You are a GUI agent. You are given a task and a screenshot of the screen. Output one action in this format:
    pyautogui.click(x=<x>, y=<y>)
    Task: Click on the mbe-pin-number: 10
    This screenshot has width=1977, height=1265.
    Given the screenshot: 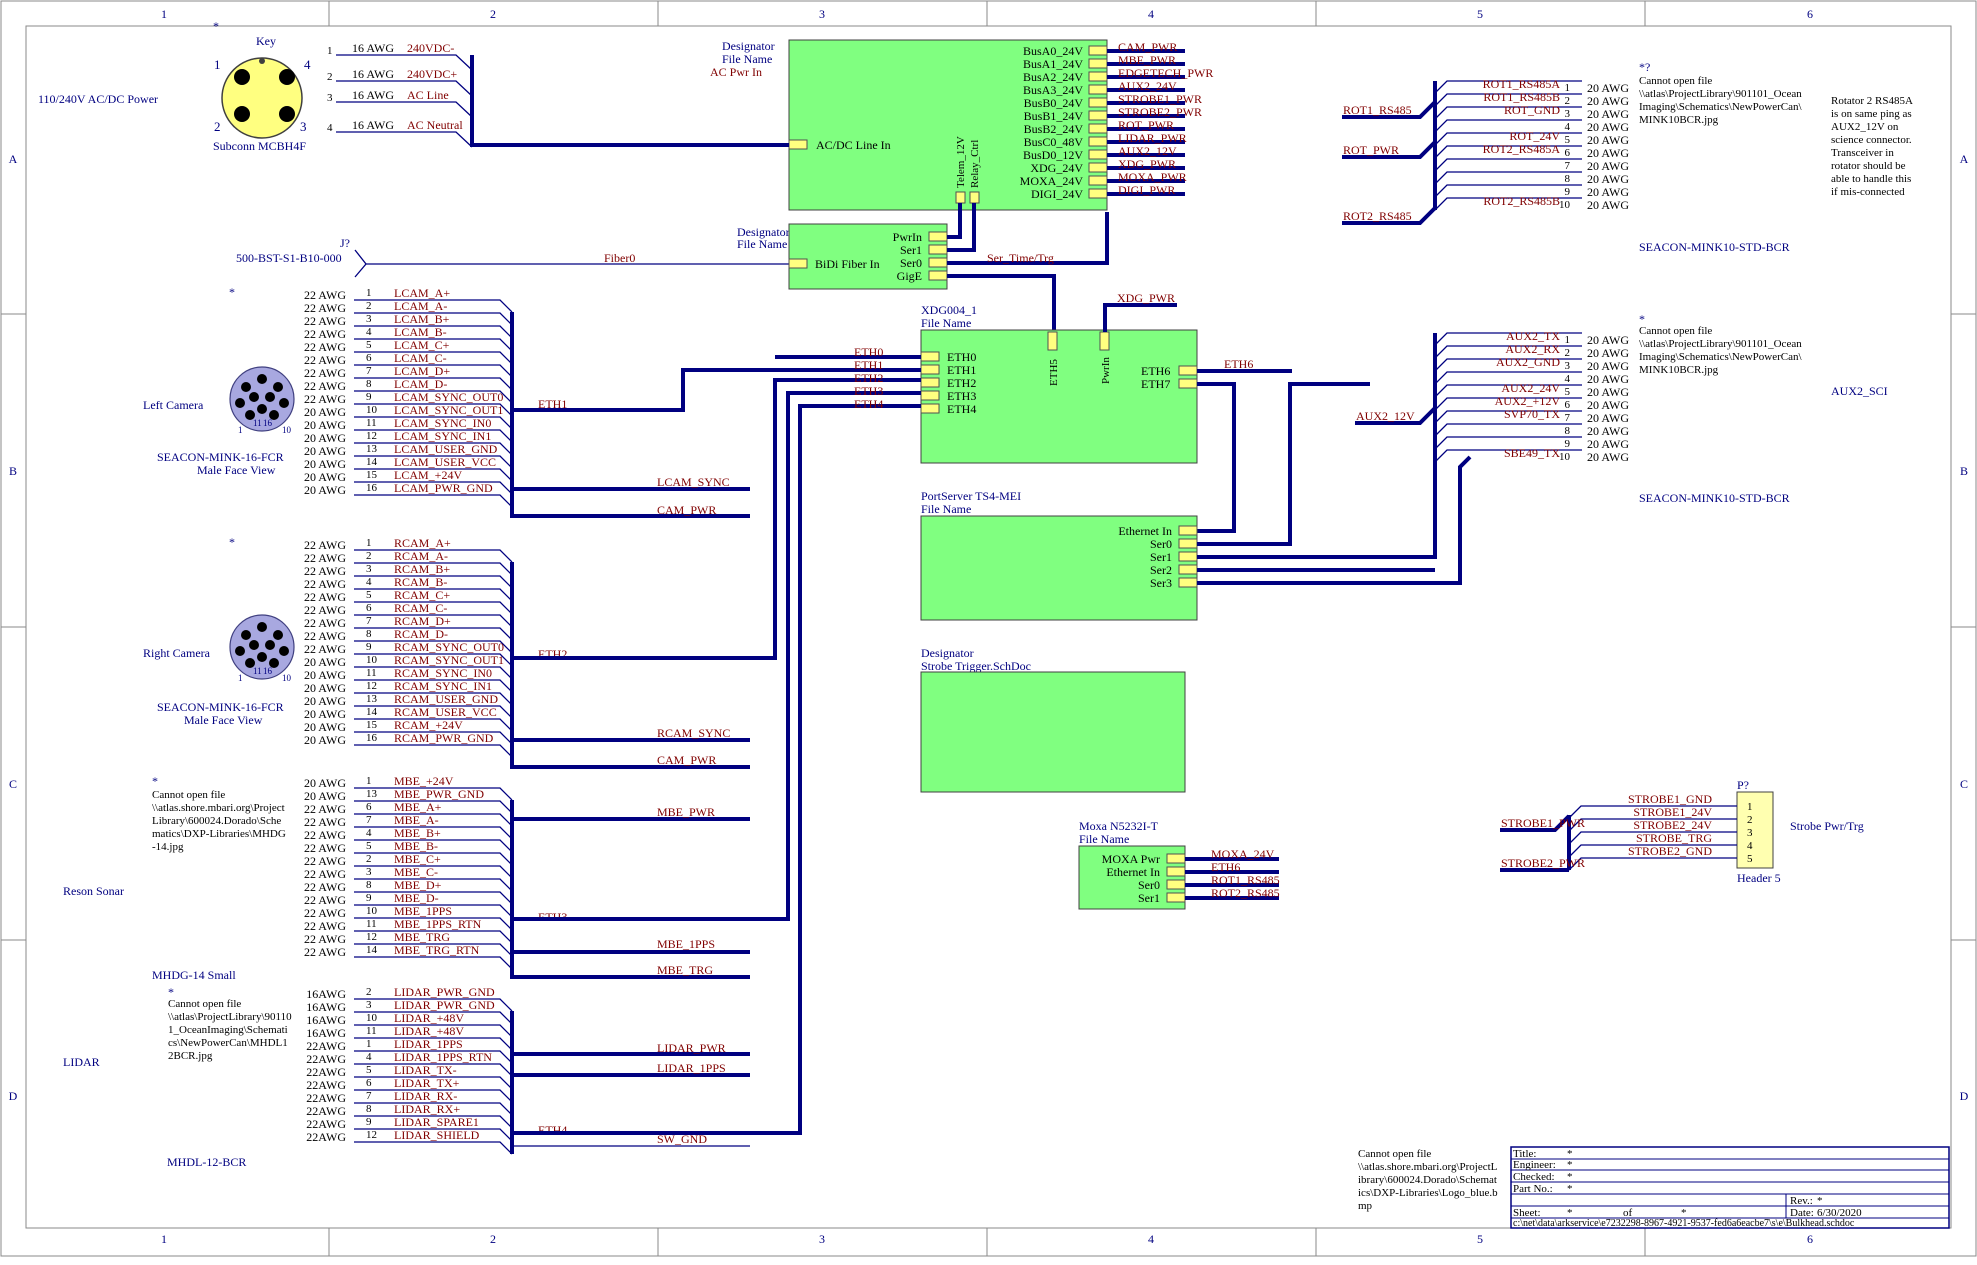 What is the action you would take?
    pyautogui.click(x=372, y=911)
    